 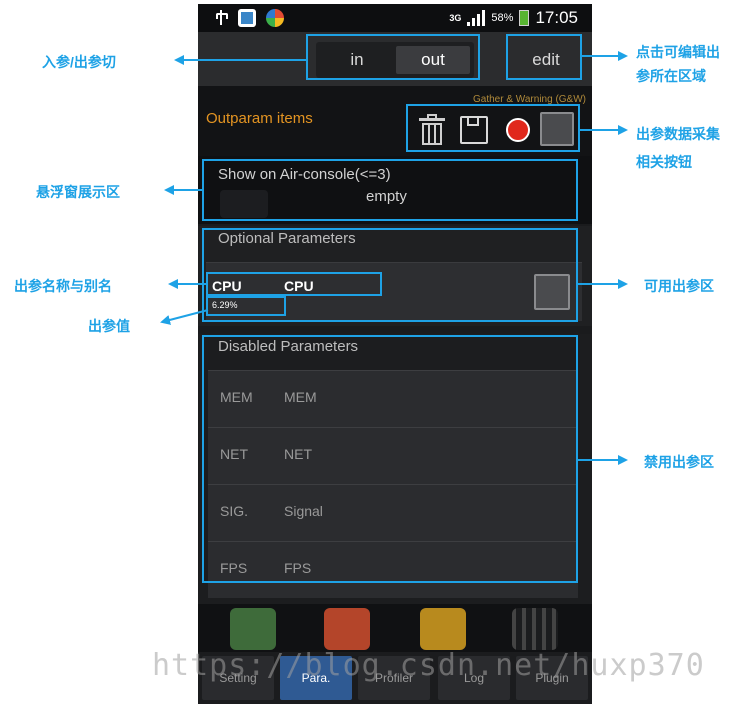 What do you see at coordinates (184, 317) in the screenshot?
I see `arrow-value` at bounding box center [184, 317].